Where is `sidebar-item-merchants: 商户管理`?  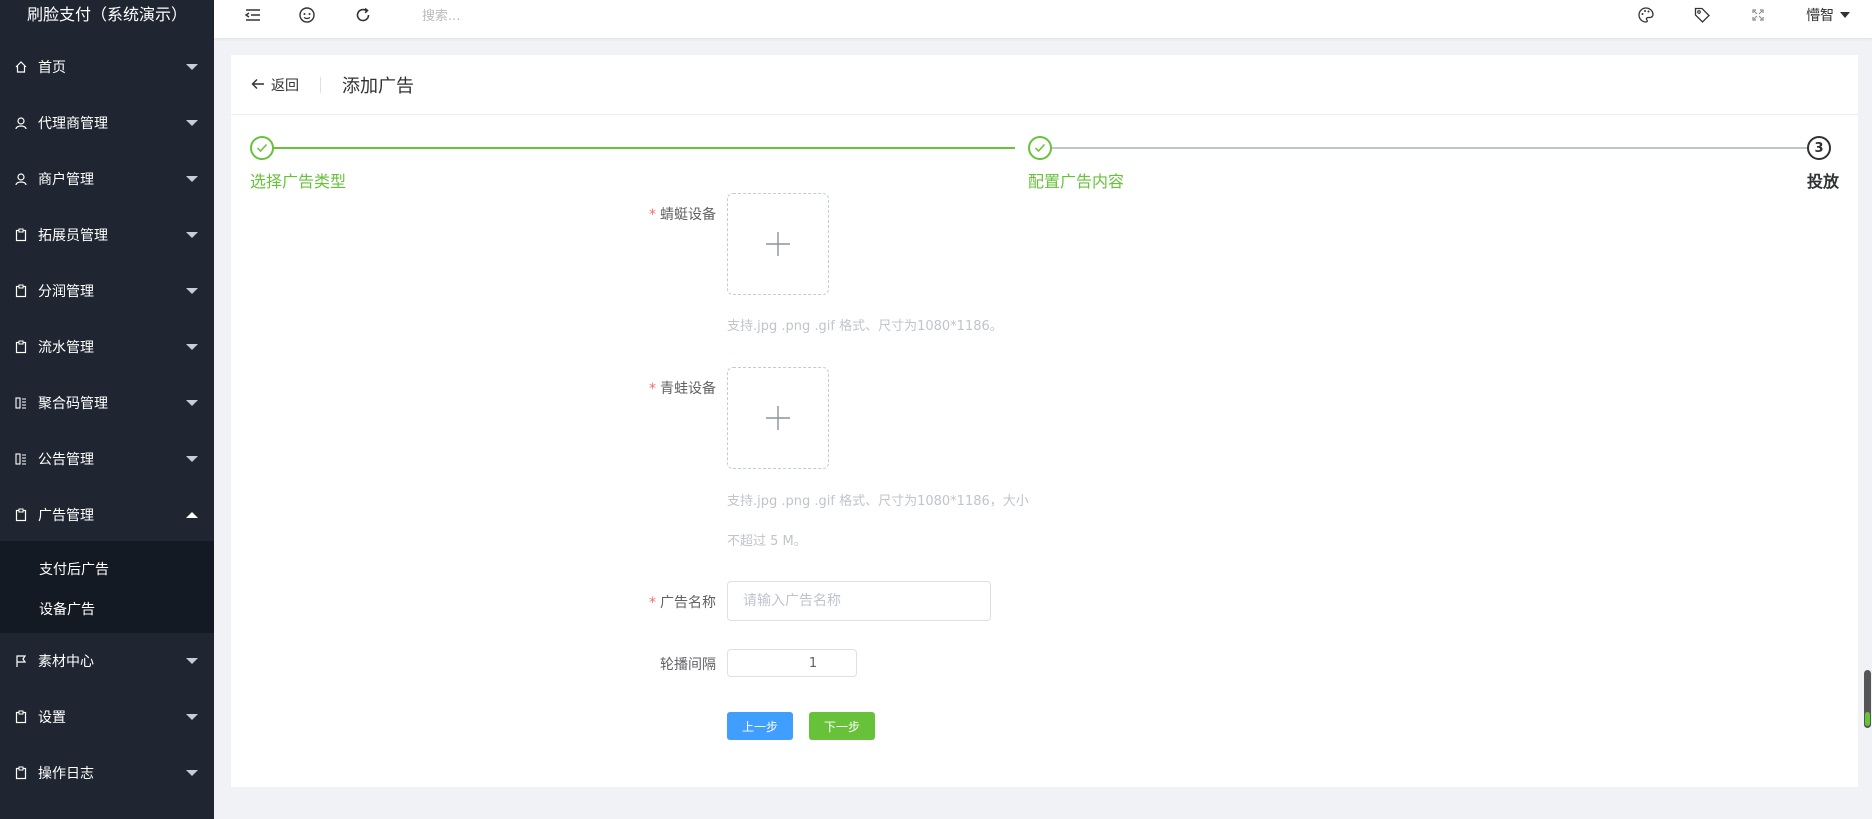
sidebar-item-merchants: 商户管理 is located at coordinates (107, 179).